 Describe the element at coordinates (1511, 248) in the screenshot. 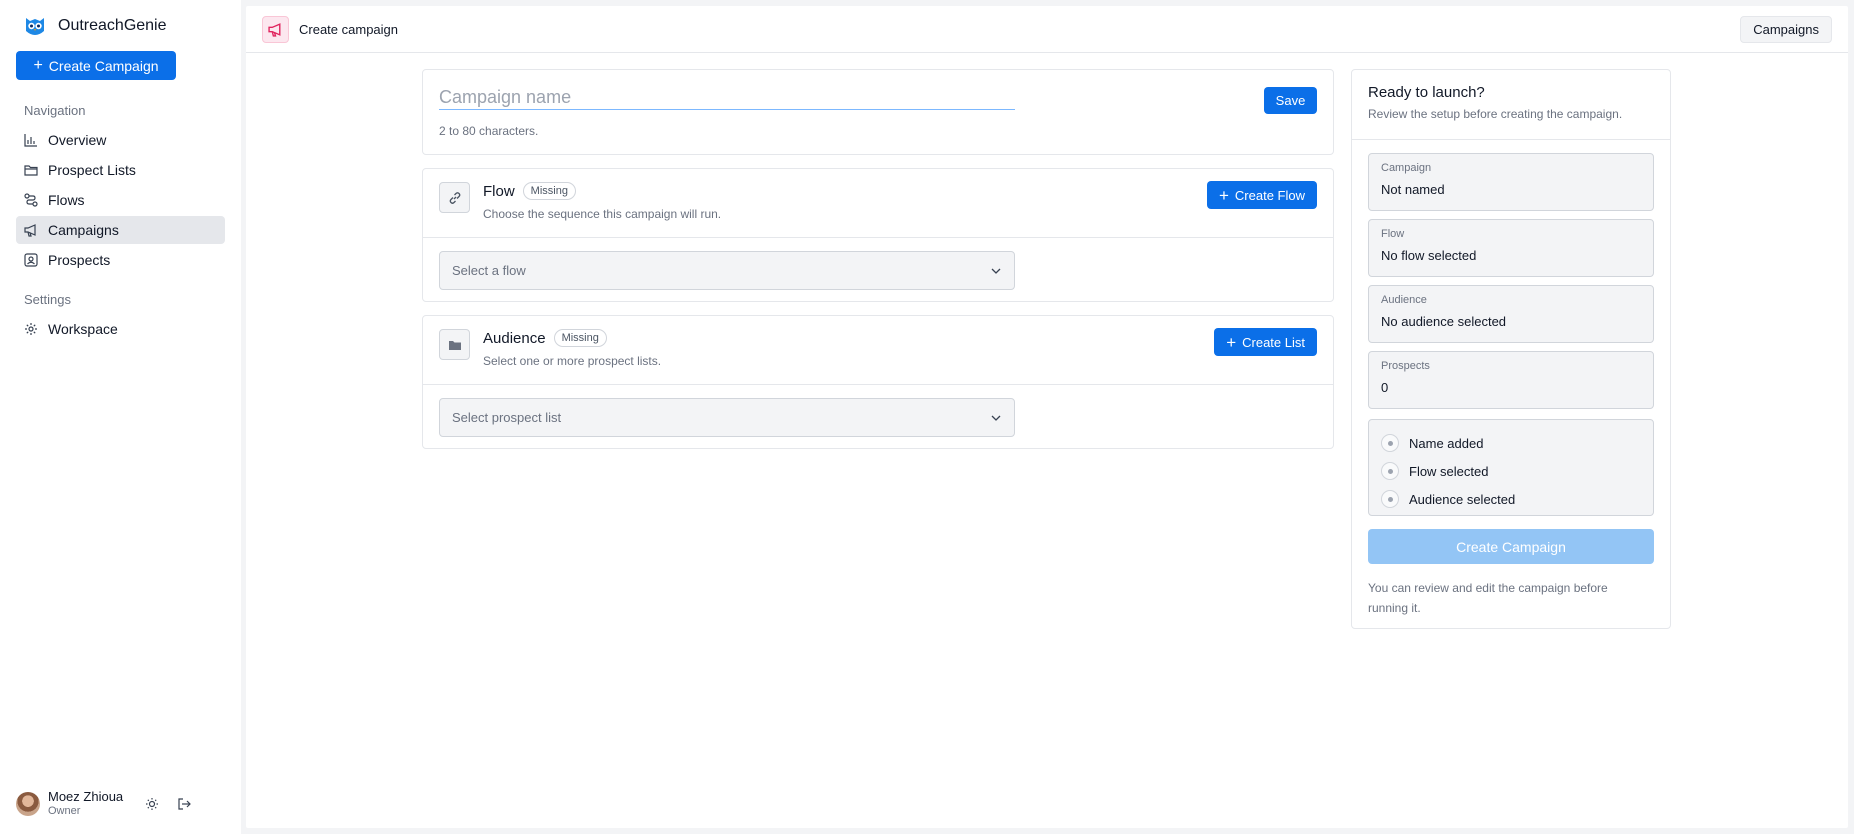

I see `summary-field-flow: Flow No flow selected` at that location.